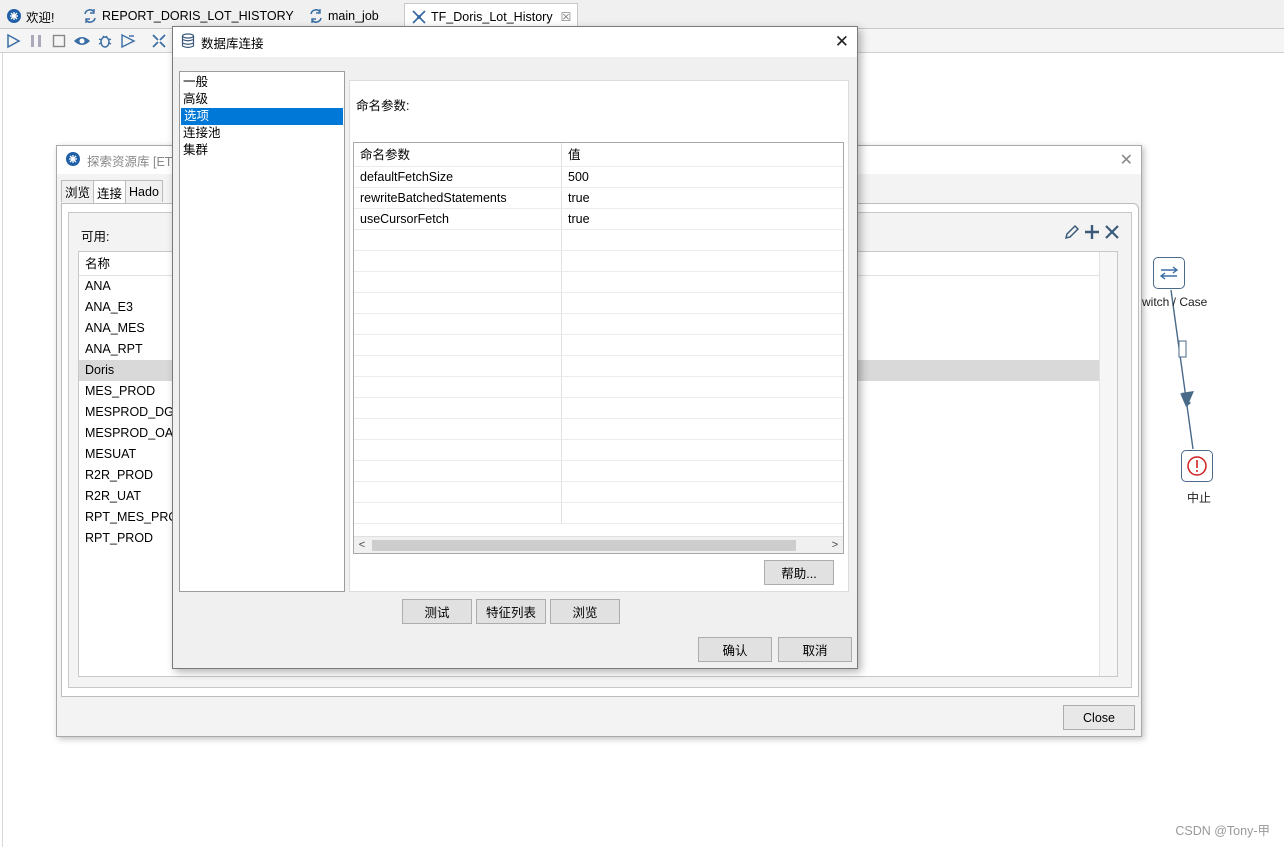 The image size is (1284, 847). I want to click on parameter-name-cell: defaultFetchSize, so click(458, 177).